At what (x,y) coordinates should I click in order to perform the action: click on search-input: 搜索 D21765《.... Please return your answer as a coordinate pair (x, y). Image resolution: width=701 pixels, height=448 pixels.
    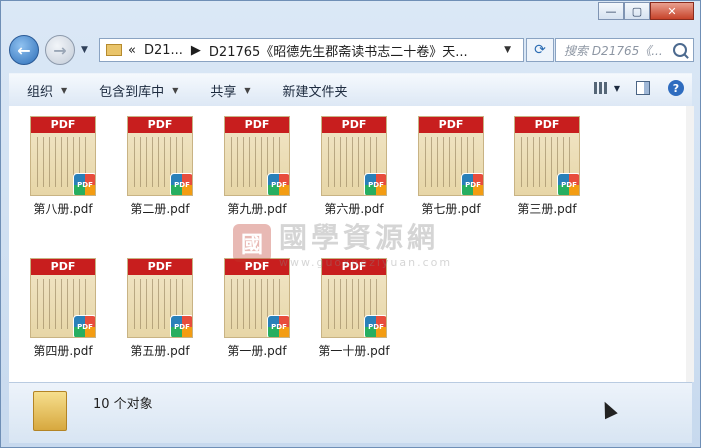
    Looking at the image, I should click on (624, 50).